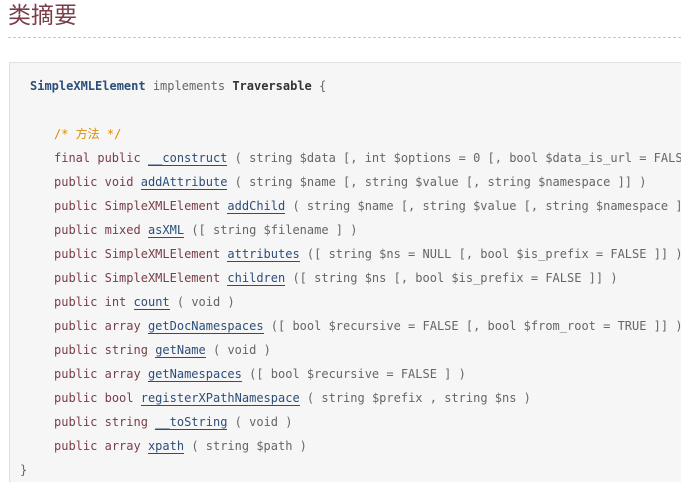 This screenshot has width=681, height=482. What do you see at coordinates (205, 326) in the screenshot?
I see `method-link: getDocNamespaces` at bounding box center [205, 326].